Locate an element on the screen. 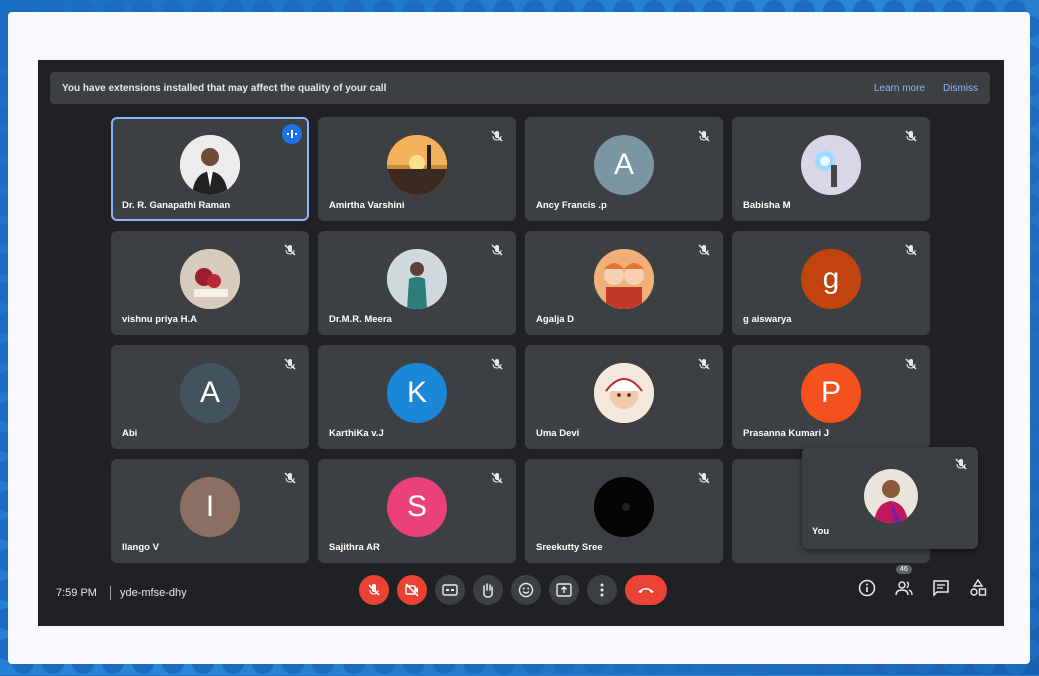  participant-tile: Uma Devi is located at coordinates (624, 397).